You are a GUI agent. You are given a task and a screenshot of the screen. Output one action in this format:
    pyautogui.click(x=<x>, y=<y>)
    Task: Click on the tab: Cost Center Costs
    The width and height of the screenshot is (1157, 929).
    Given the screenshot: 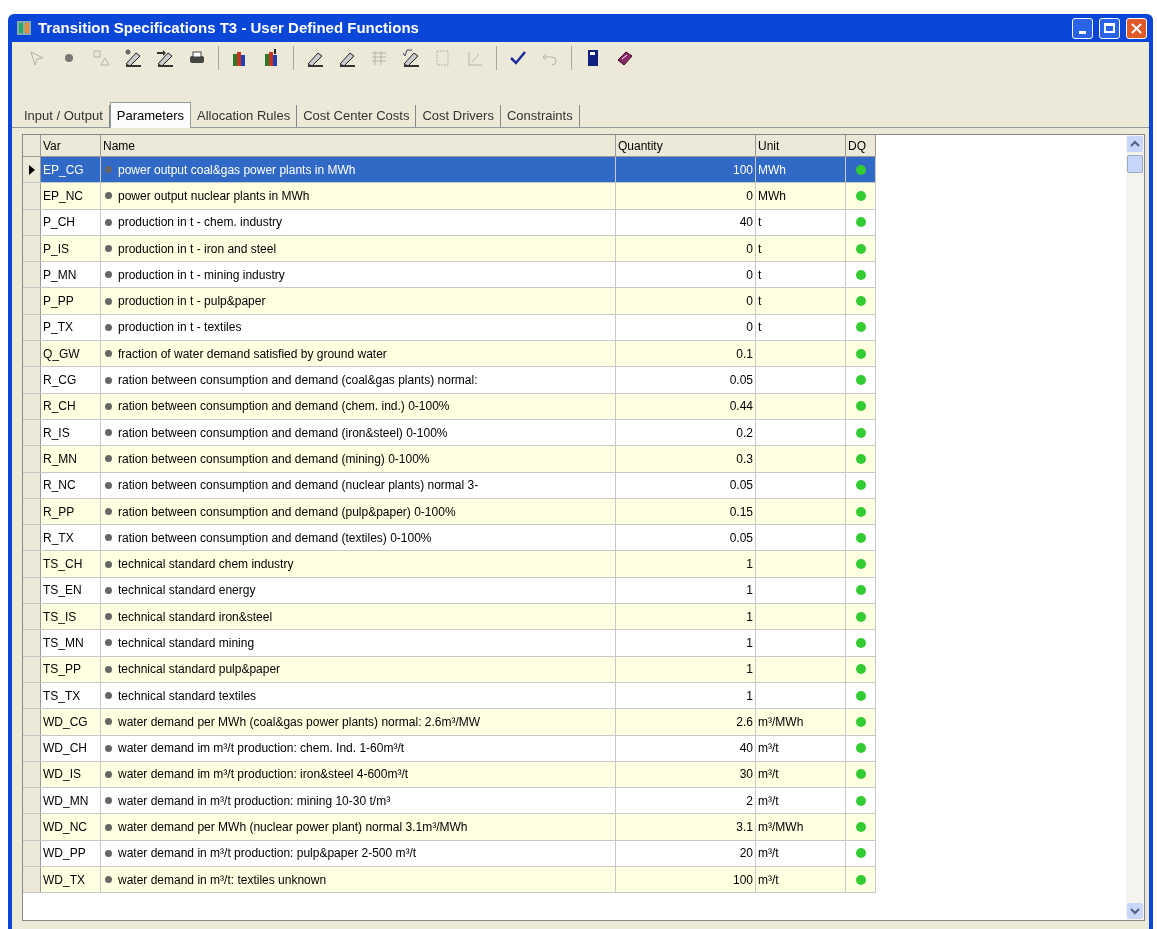 What is the action you would take?
    pyautogui.click(x=357, y=116)
    